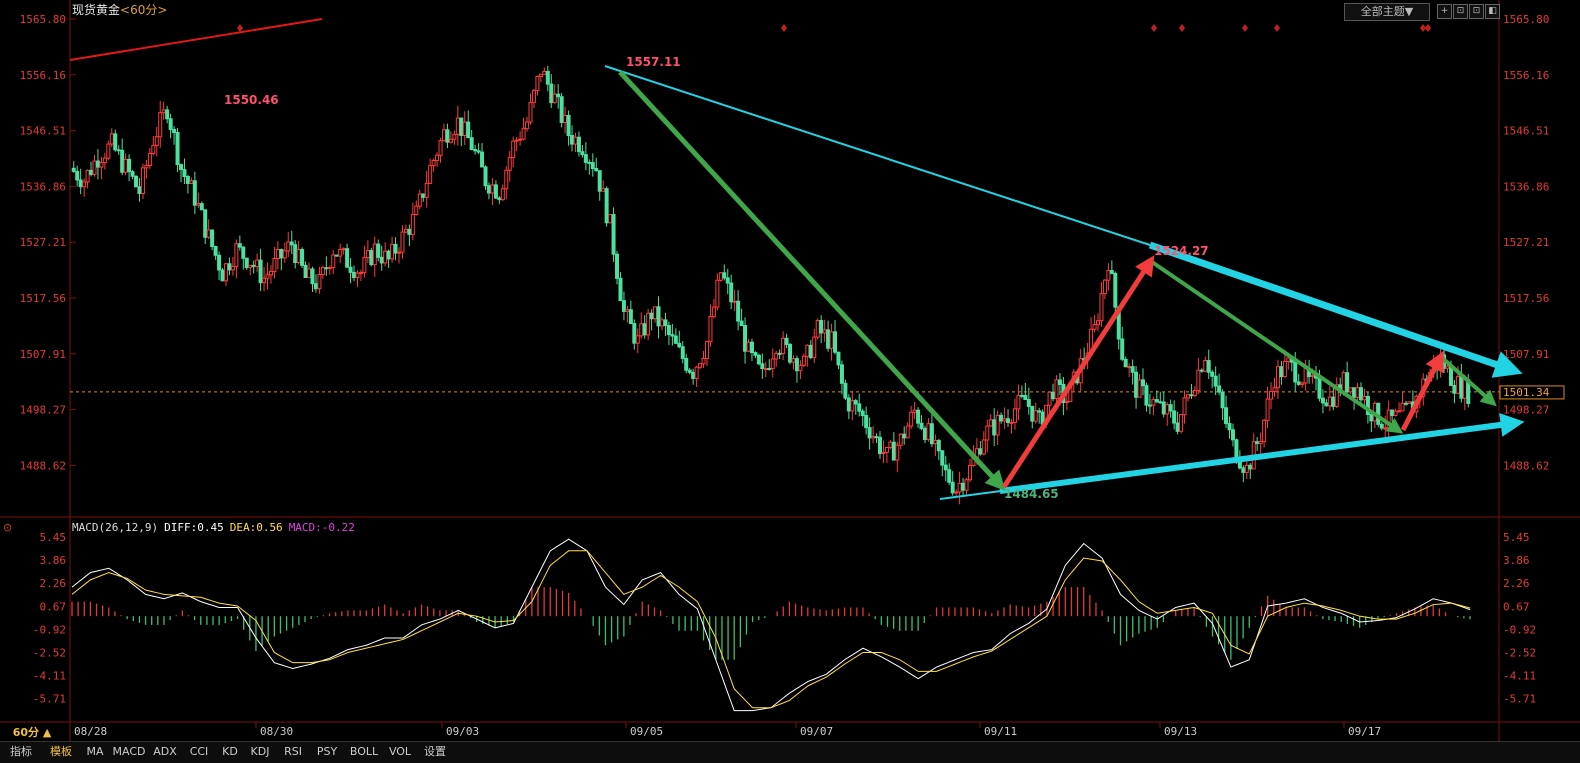  I want to click on tab-rsi: RSI, so click(293, 752).